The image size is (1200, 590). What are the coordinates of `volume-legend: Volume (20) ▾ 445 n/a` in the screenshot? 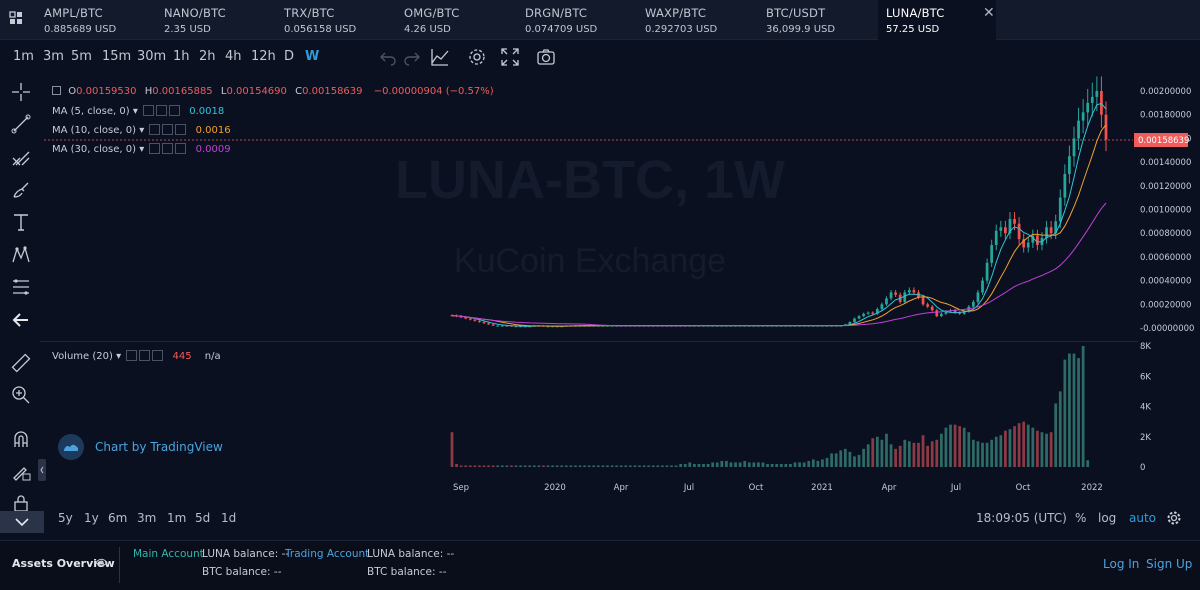 It's located at (136, 356).